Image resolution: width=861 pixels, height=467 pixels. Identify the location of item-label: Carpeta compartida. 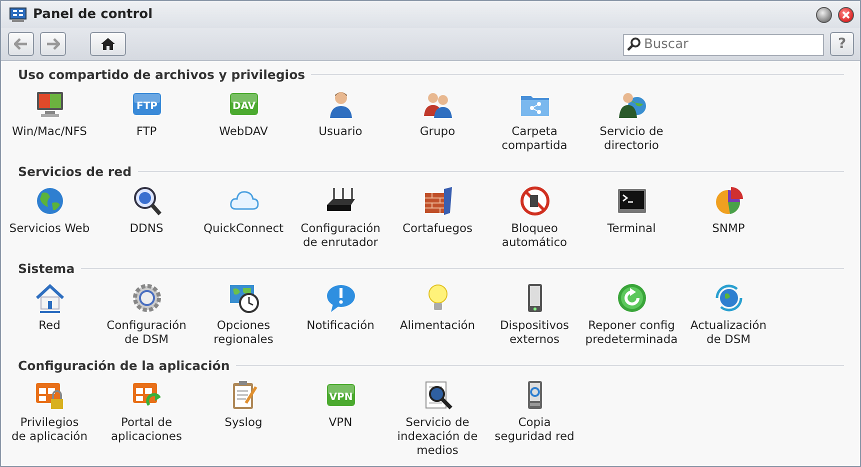
(535, 138).